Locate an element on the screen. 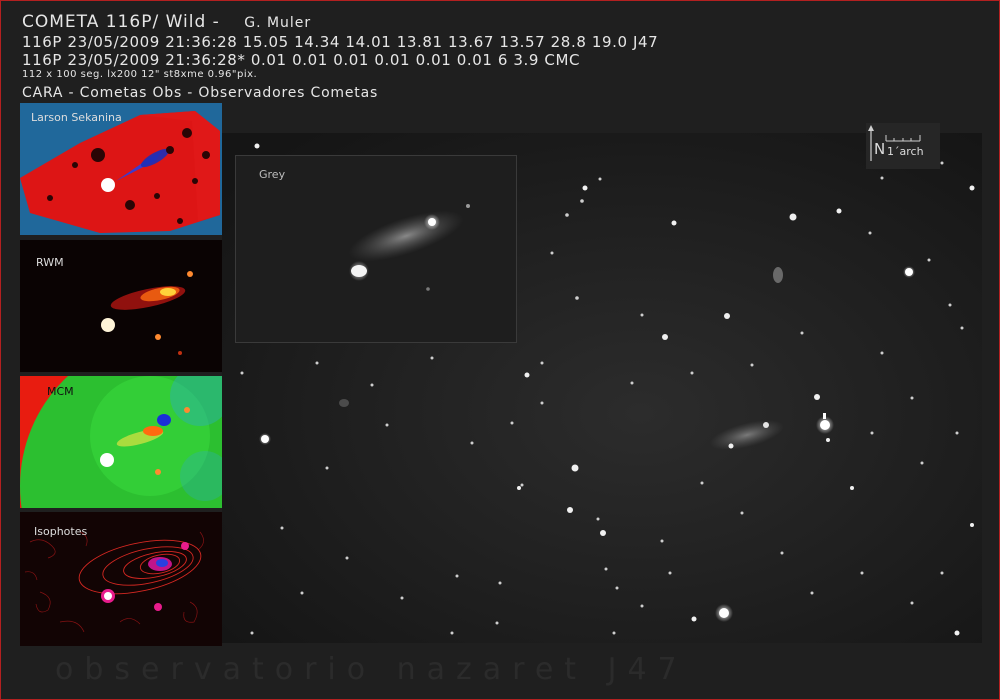  grey-inset: Grey is located at coordinates (376, 249).